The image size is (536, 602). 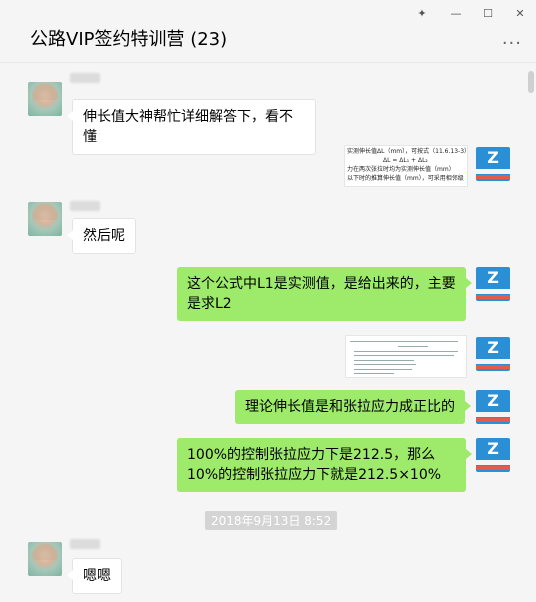 I want to click on scrollbar-thumb, so click(x=531, y=82).